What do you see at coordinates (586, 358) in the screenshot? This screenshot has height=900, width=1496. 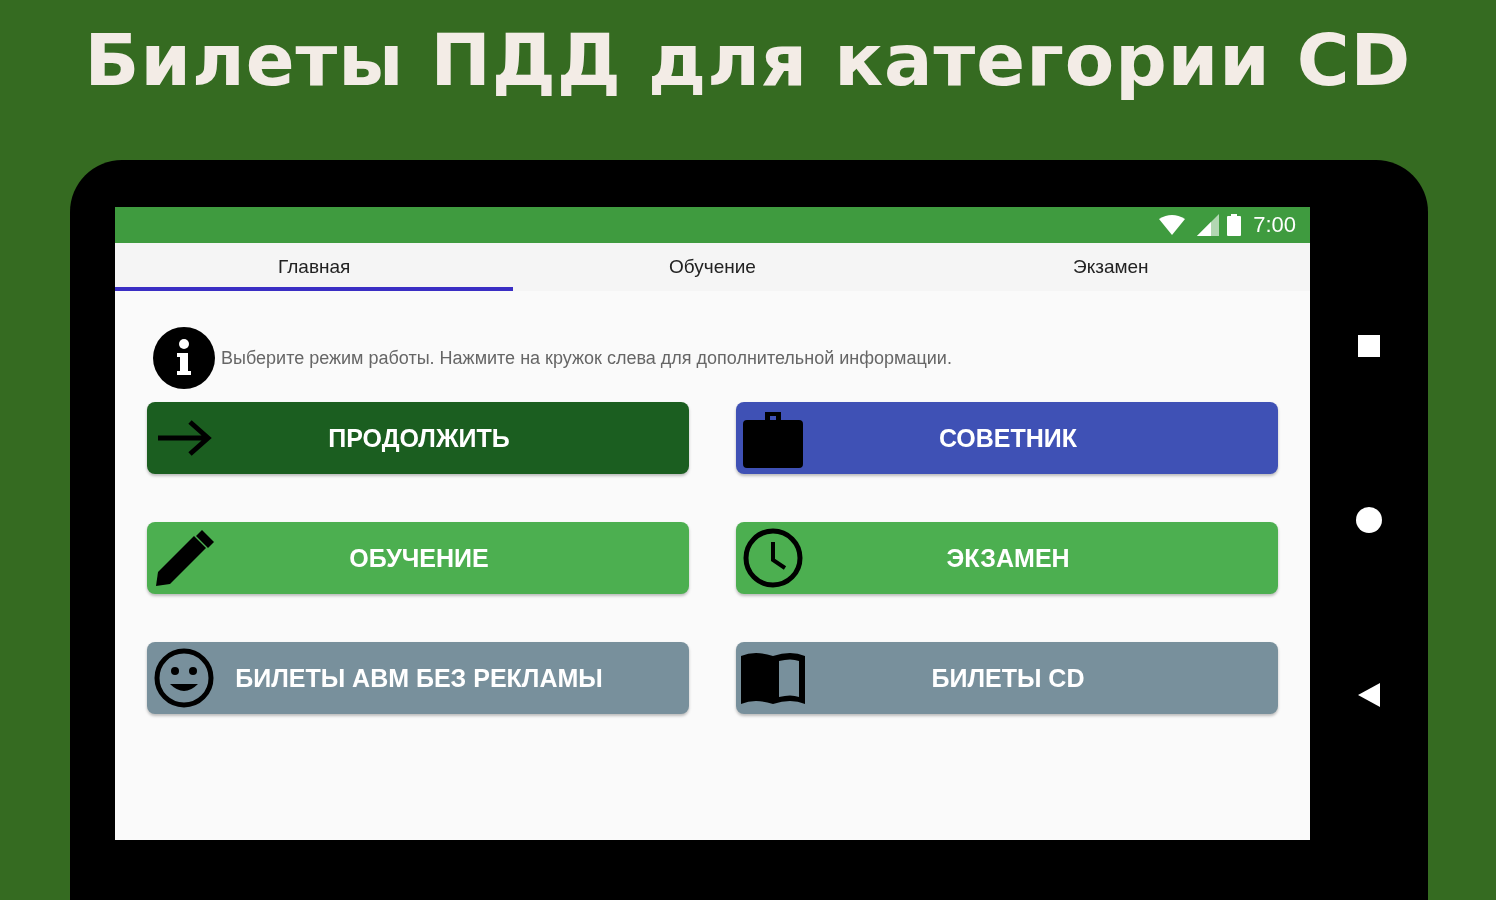 I see `instruction-text: Выберите режим работы. Нажмите на кружок слева для дополнительной информации.` at bounding box center [586, 358].